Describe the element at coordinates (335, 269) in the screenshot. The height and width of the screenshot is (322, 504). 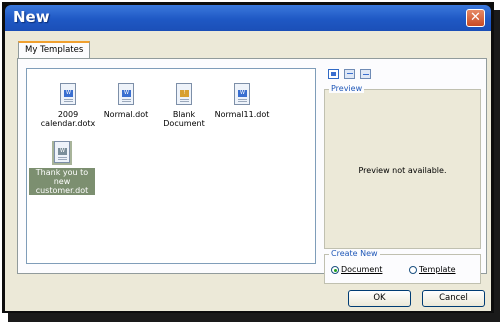
I see `radio-selected-icon` at that location.